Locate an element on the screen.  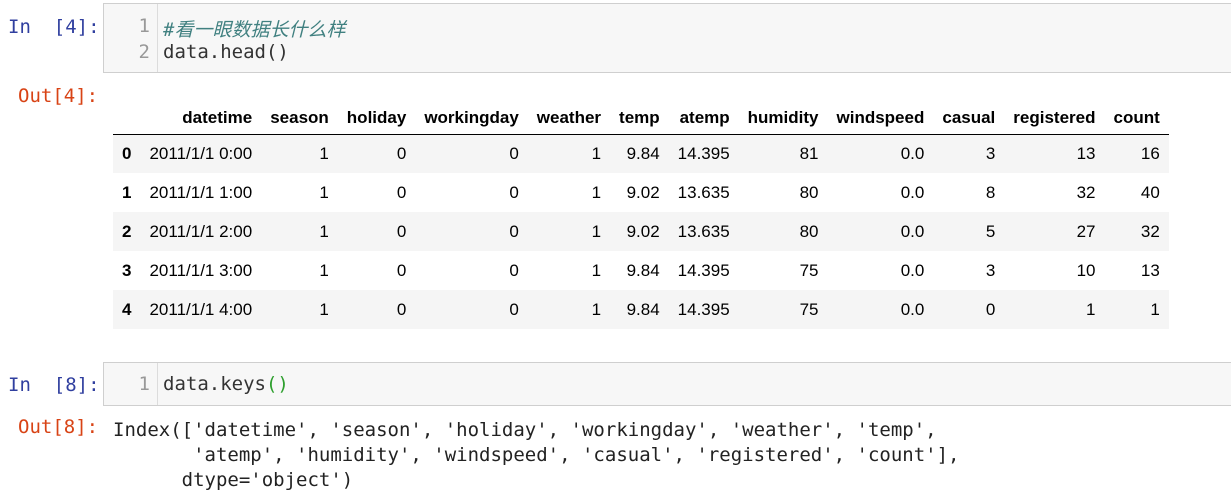
table-cell: 2011/1/1 1:00 is located at coordinates (201, 192).